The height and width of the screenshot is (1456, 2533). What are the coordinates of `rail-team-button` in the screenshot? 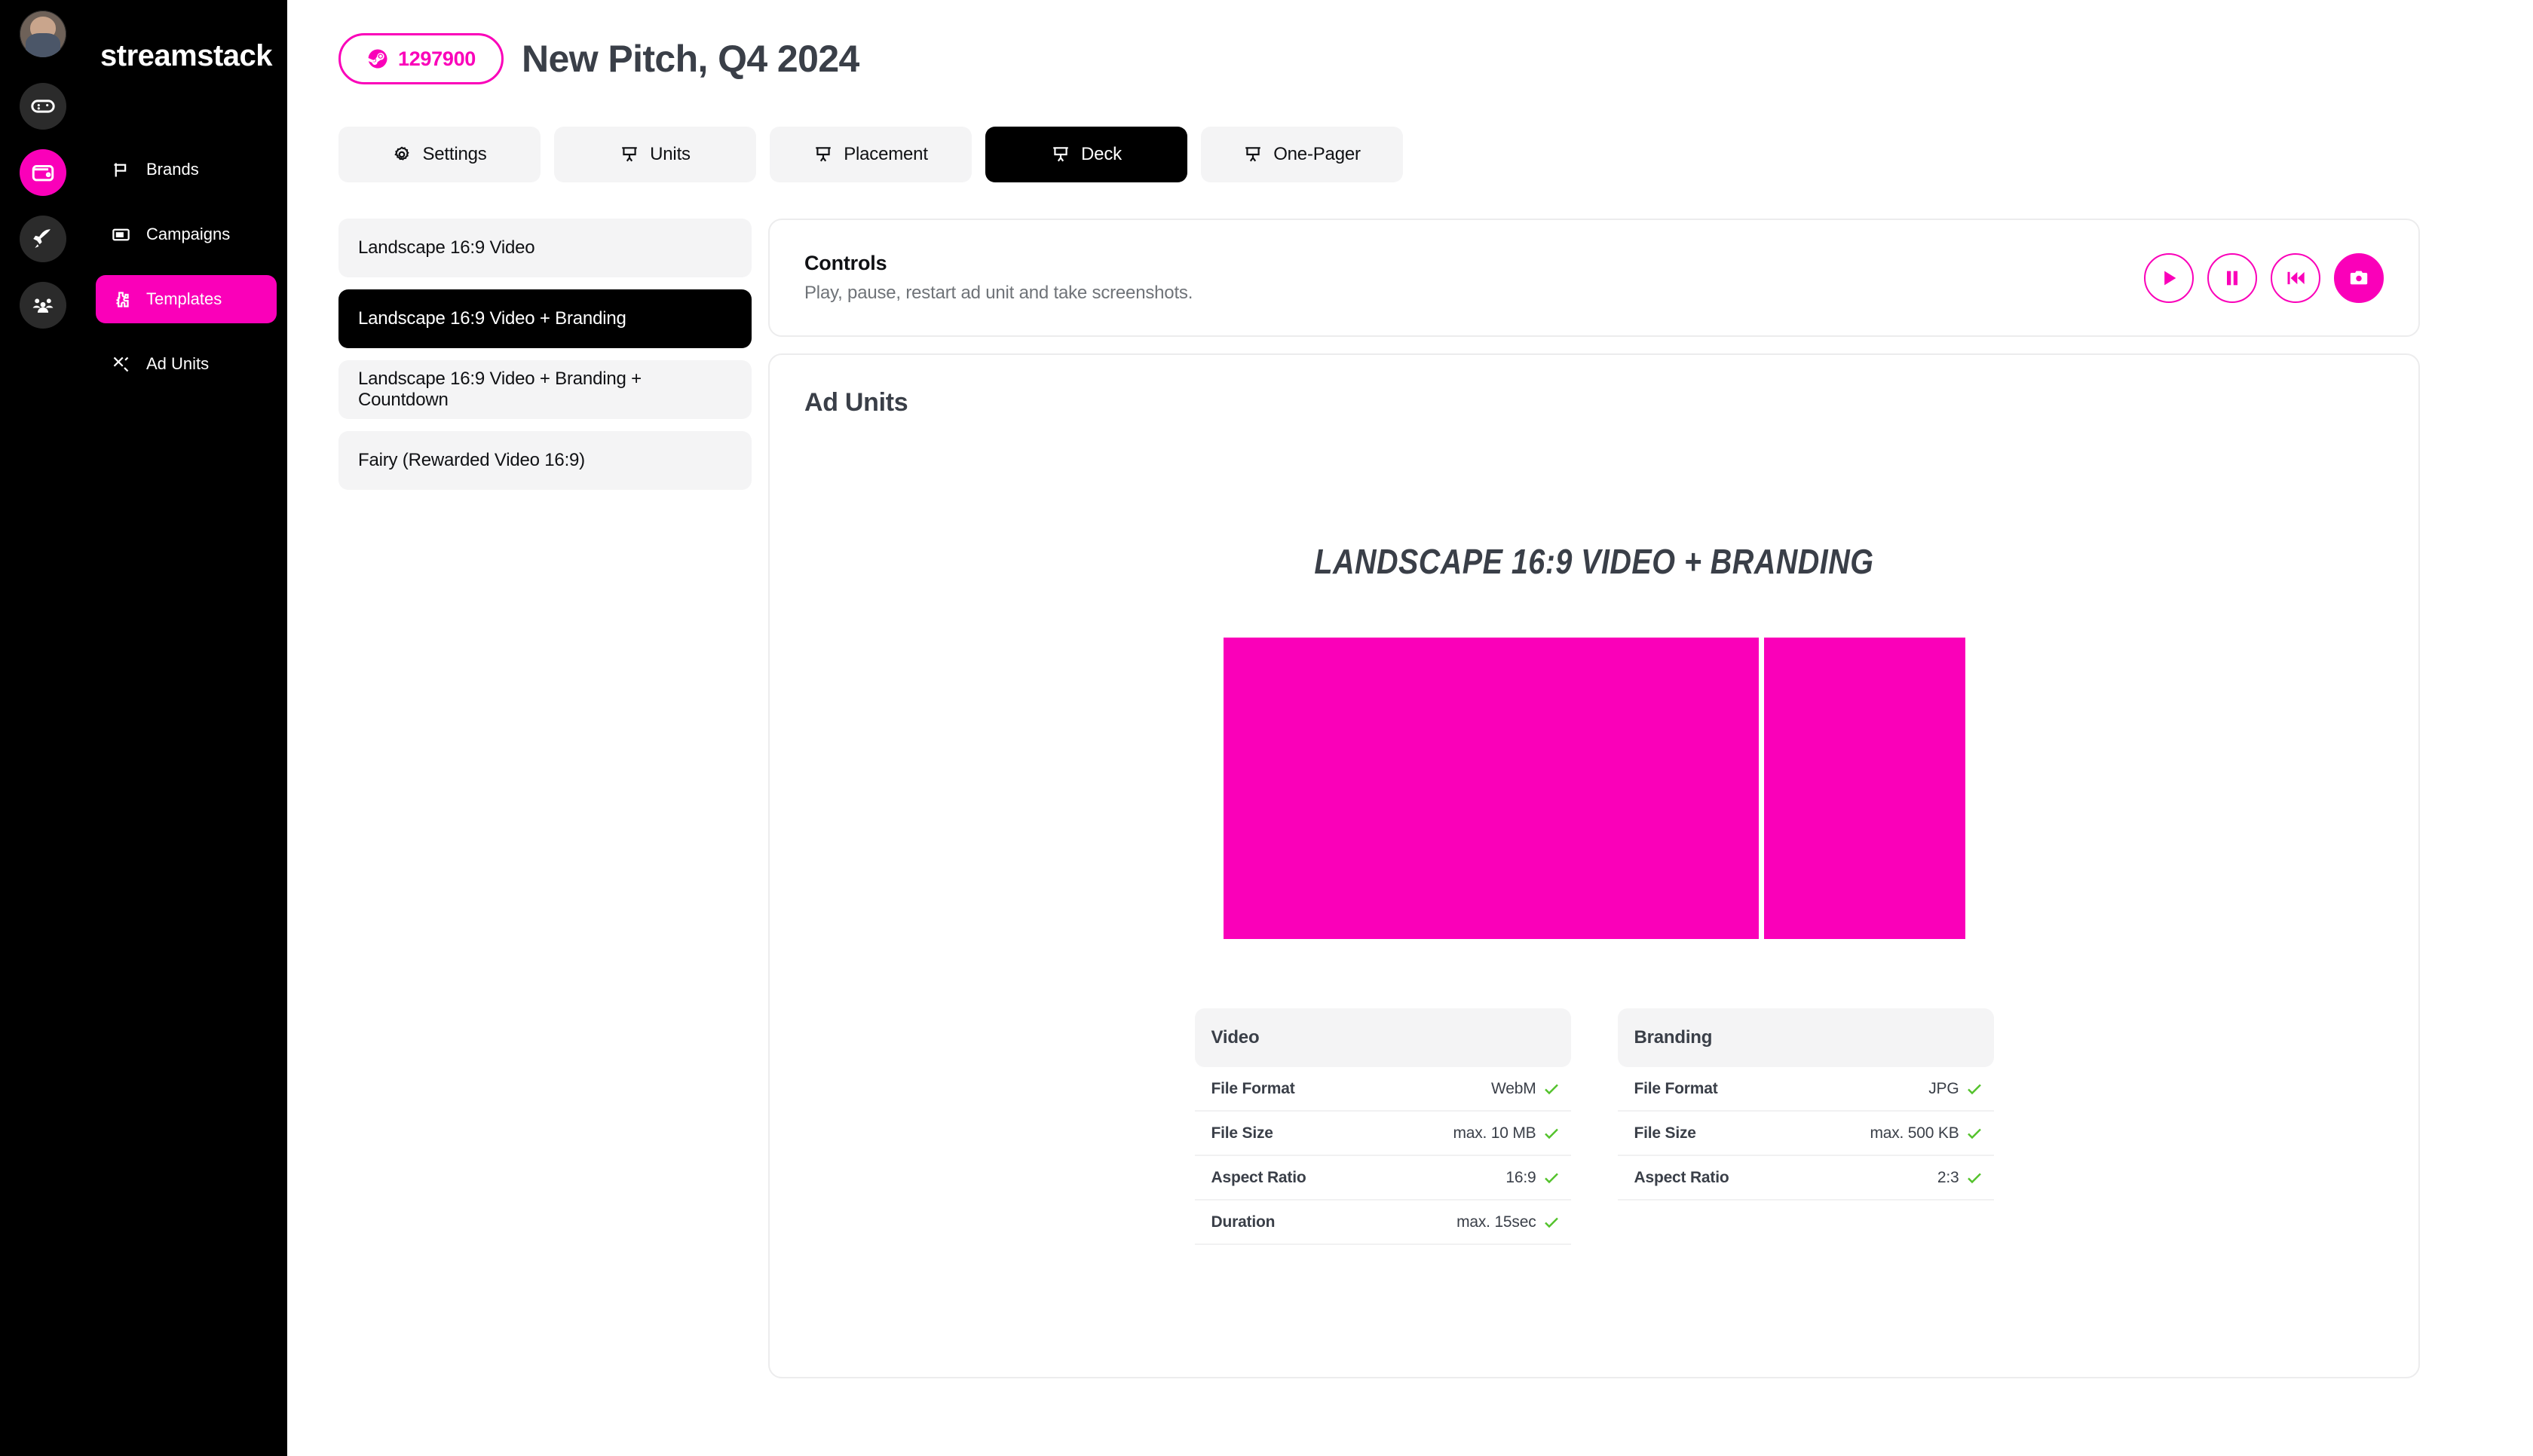 It's located at (42, 305).